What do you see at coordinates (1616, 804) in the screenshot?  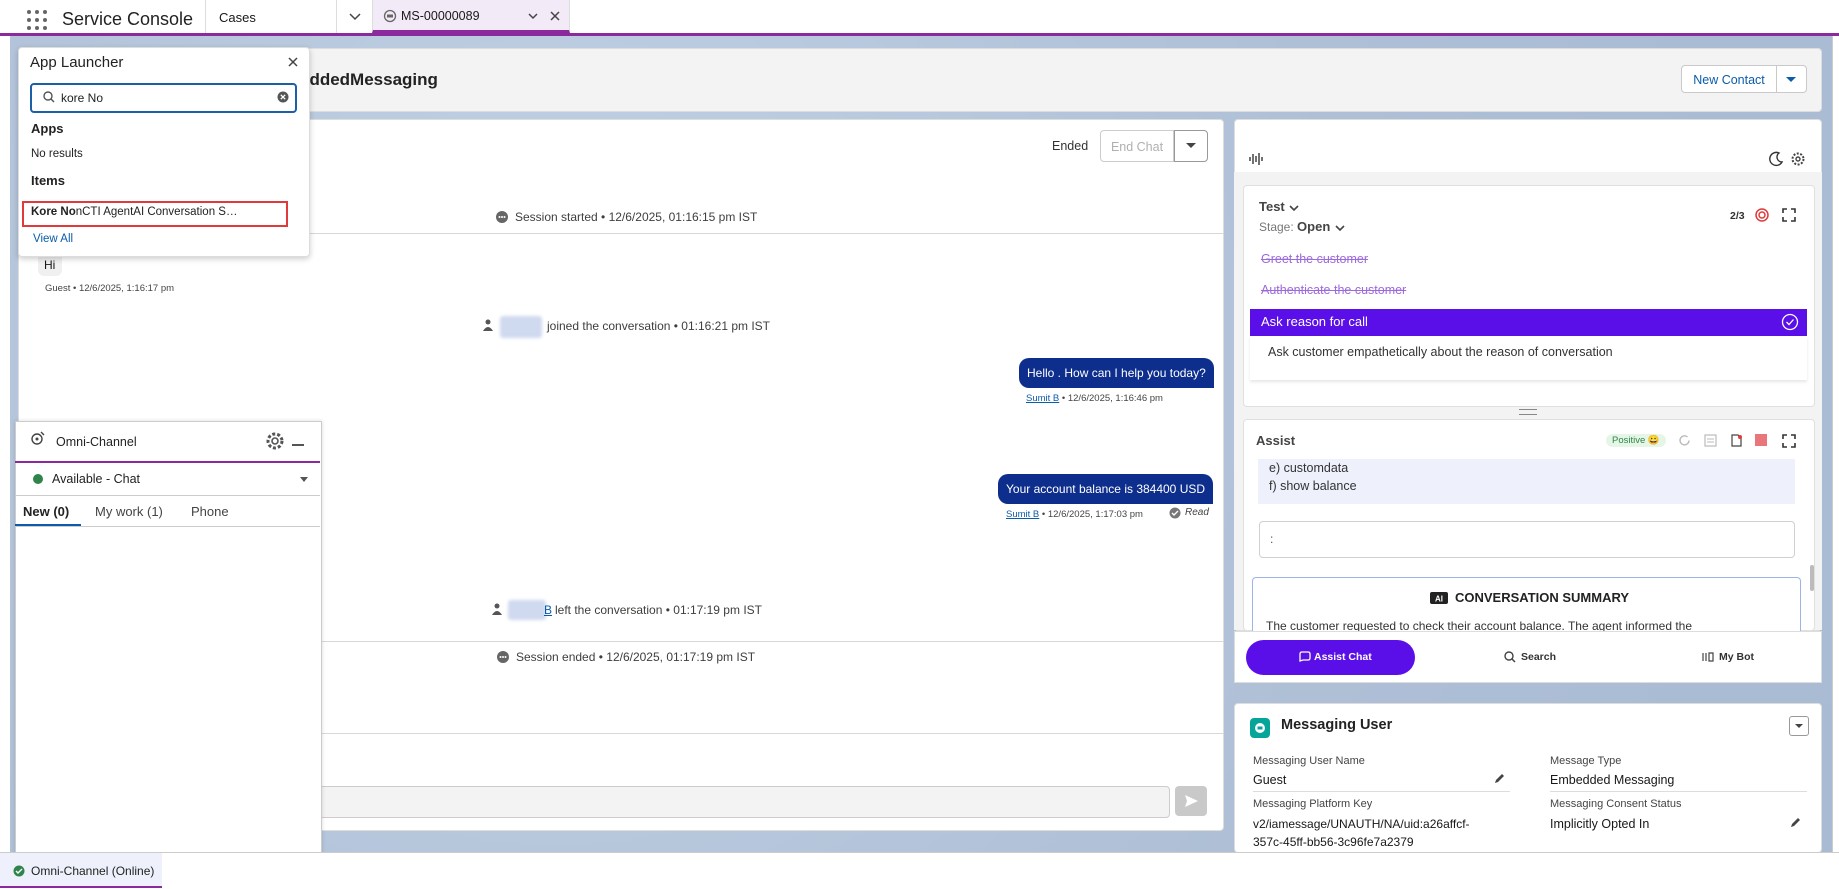 I see `field-label: Messaging Consent Status` at bounding box center [1616, 804].